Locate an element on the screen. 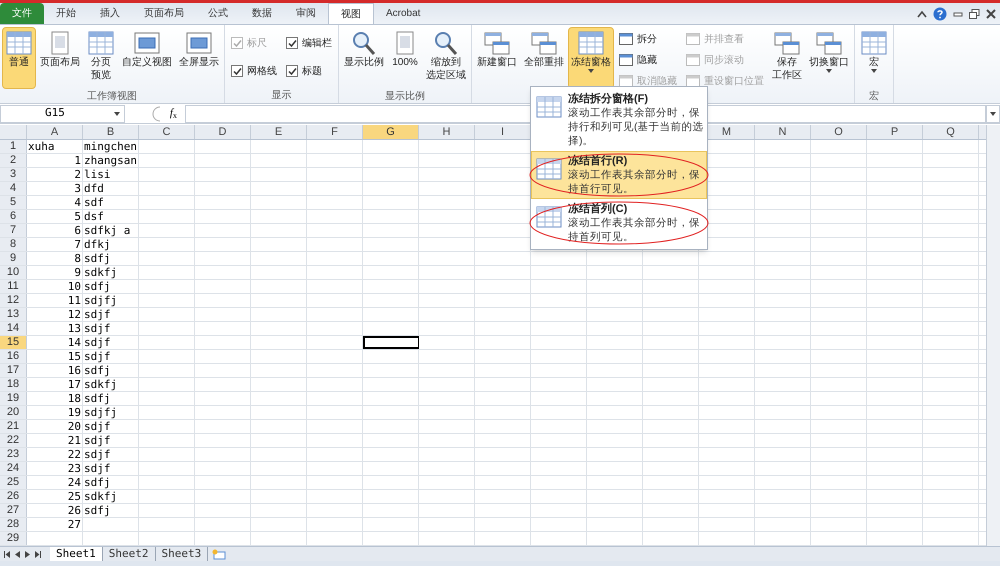  column-header: E is located at coordinates (279, 132).